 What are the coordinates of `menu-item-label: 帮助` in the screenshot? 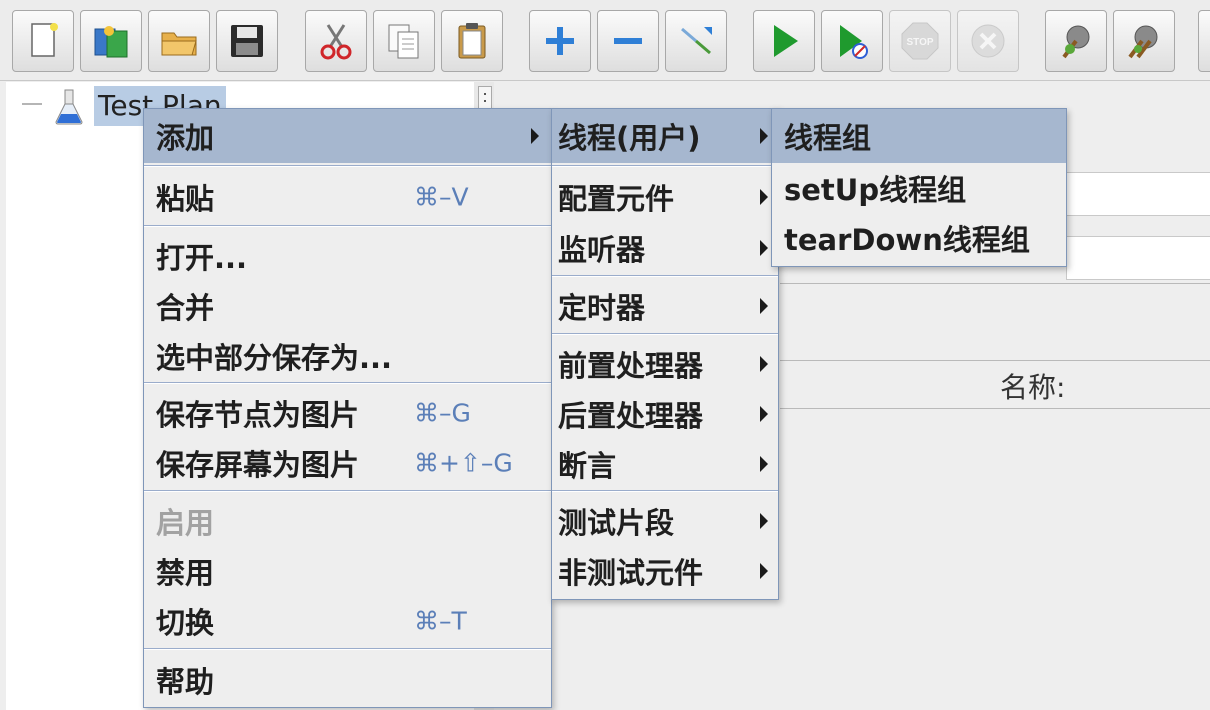 It's located at (185, 682).